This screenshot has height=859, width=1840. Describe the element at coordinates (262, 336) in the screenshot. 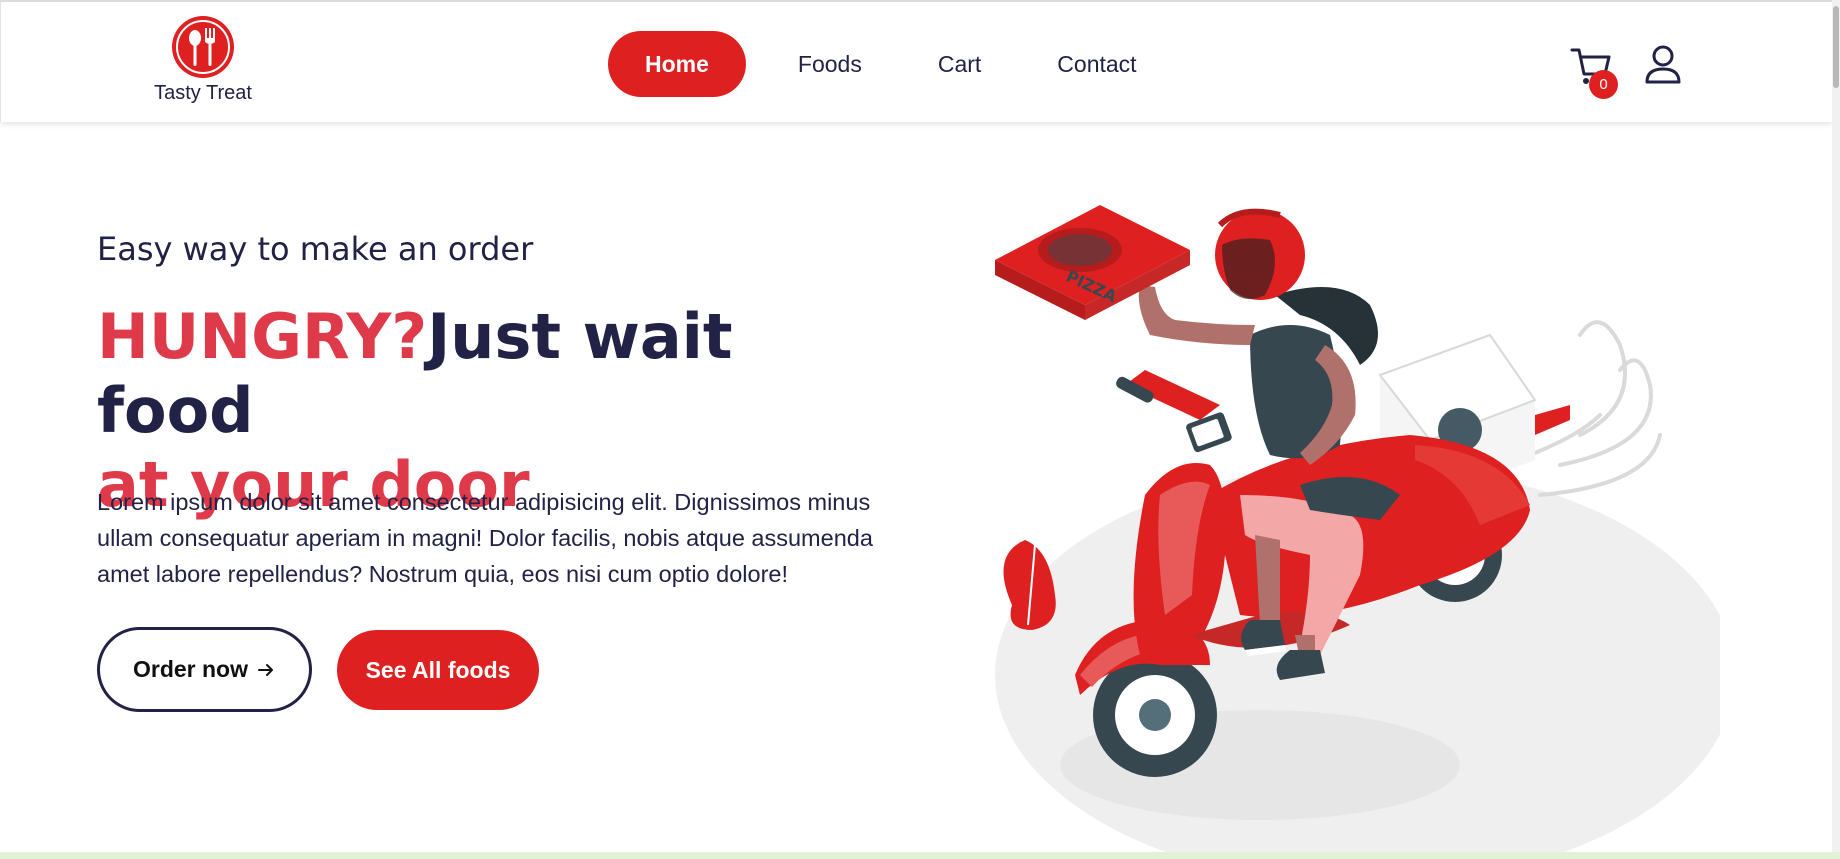

I see `hero-title-hungry: HUNGRY?` at that location.